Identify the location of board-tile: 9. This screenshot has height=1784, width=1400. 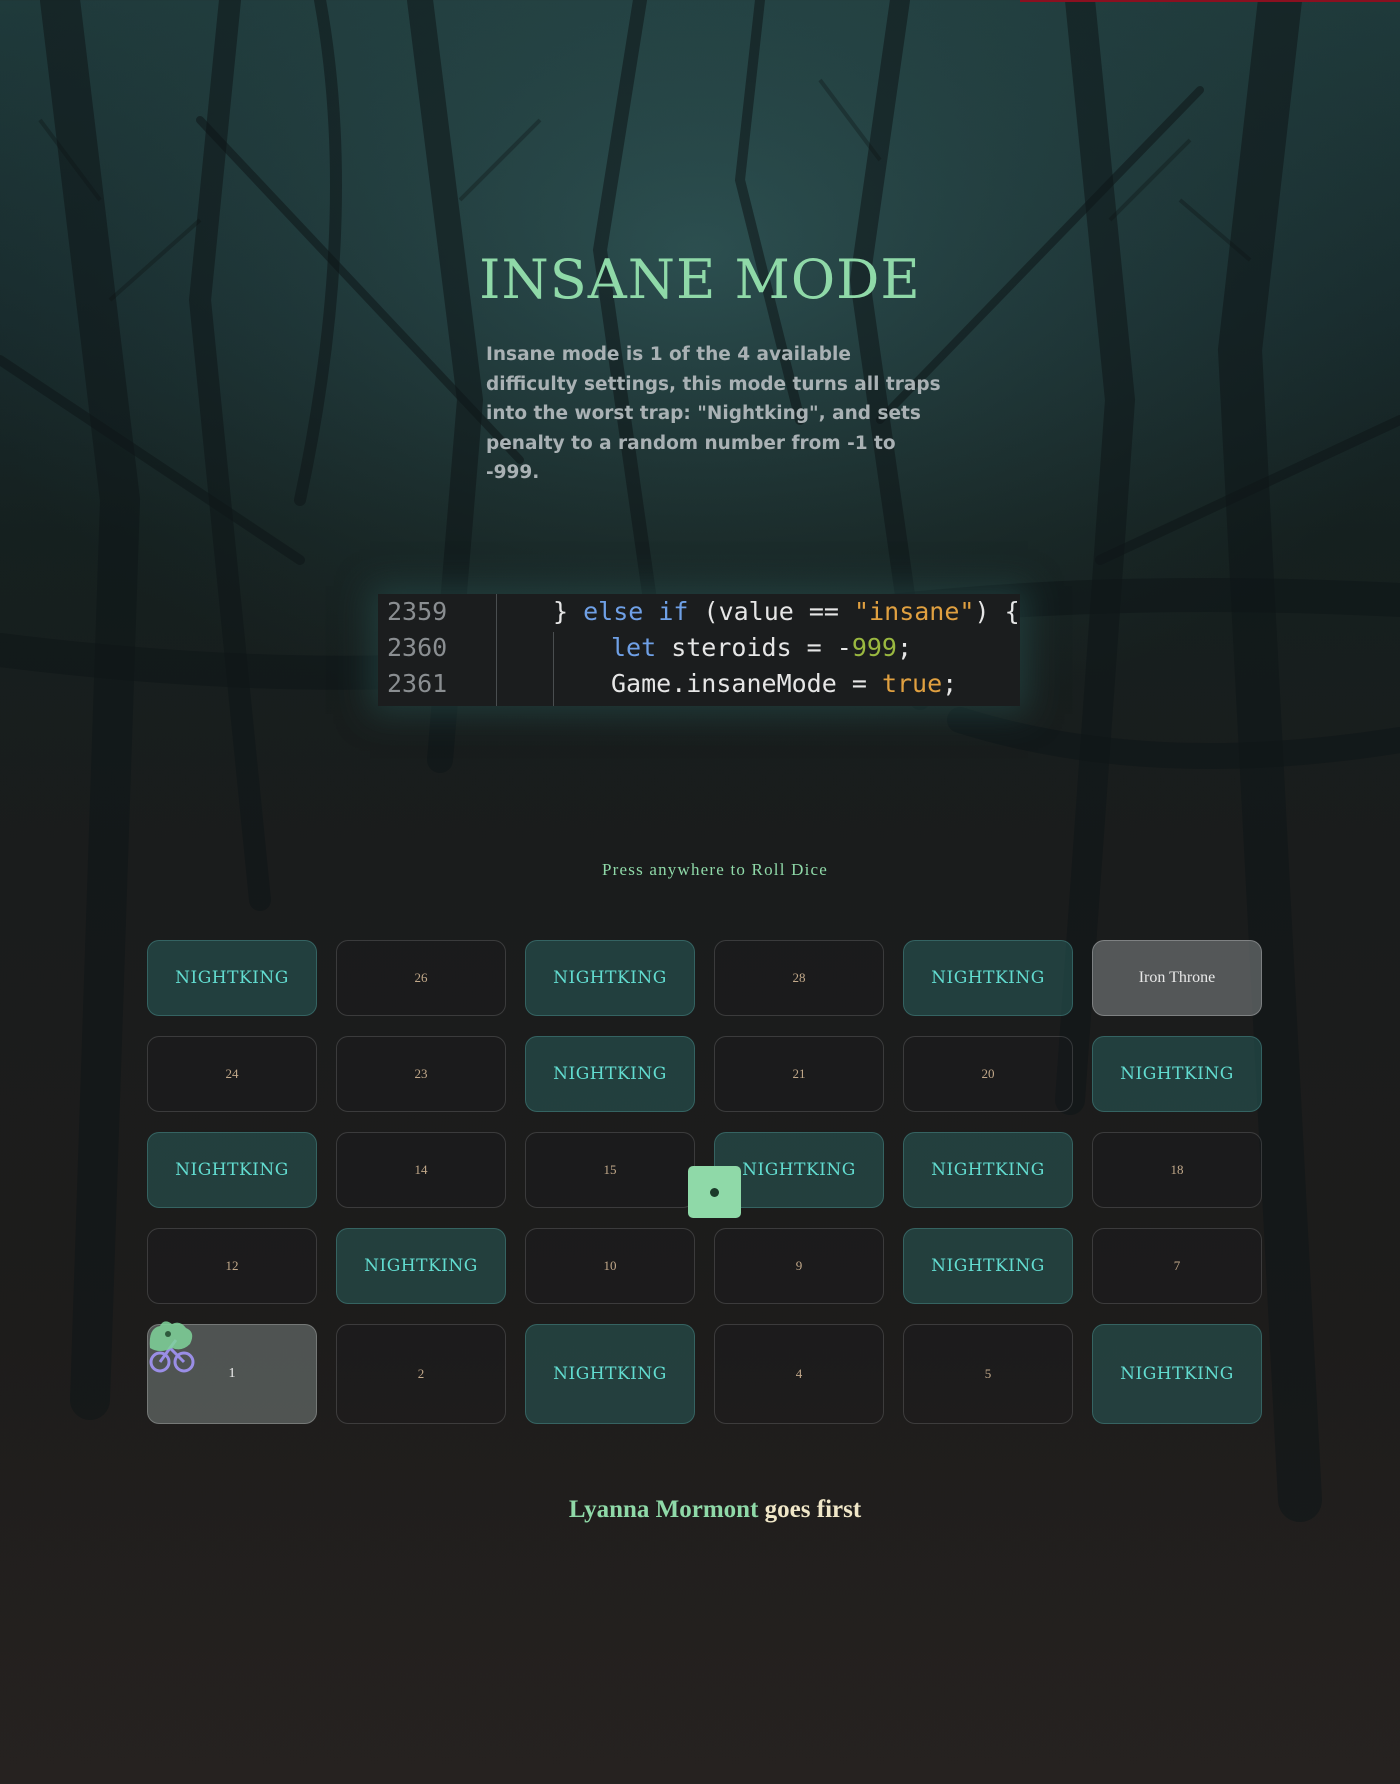
(799, 1266).